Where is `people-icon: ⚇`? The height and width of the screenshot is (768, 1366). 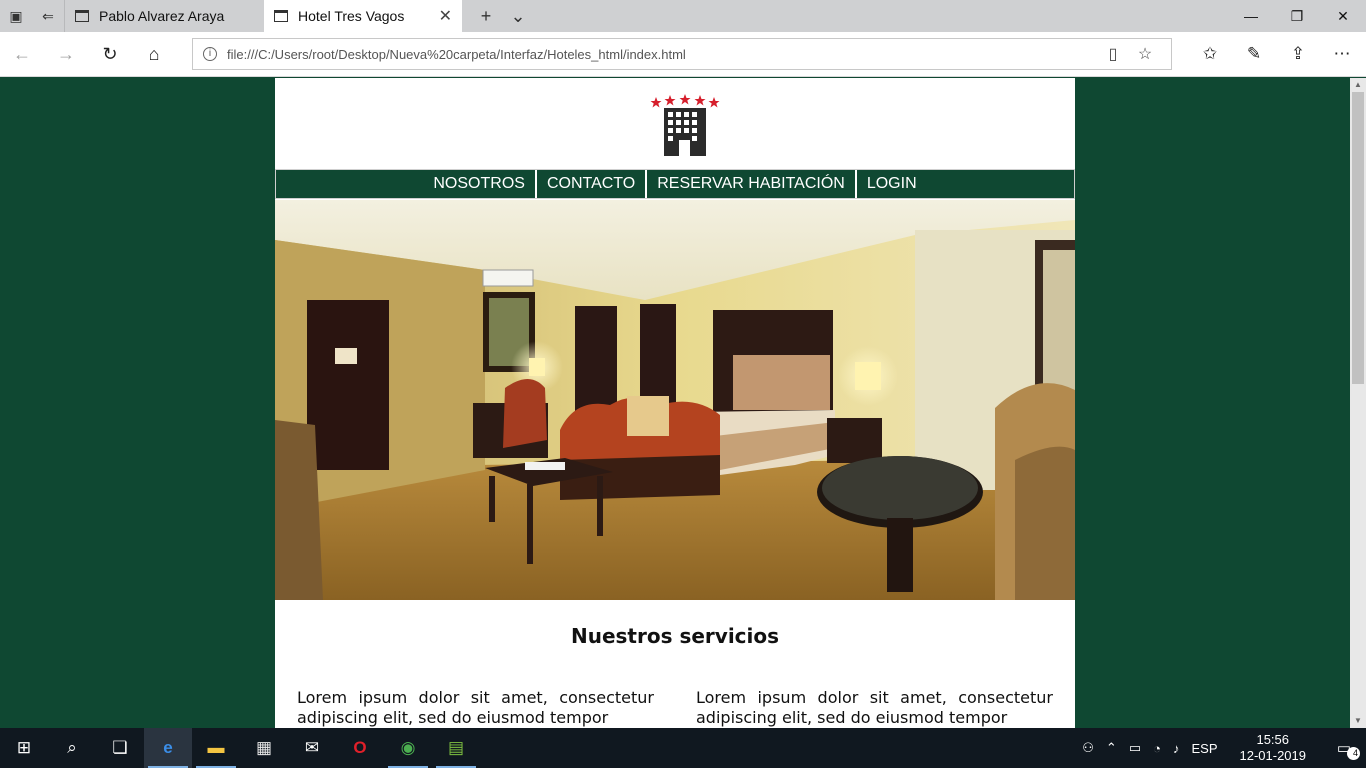
people-icon: ⚇ is located at coordinates (1088, 748).